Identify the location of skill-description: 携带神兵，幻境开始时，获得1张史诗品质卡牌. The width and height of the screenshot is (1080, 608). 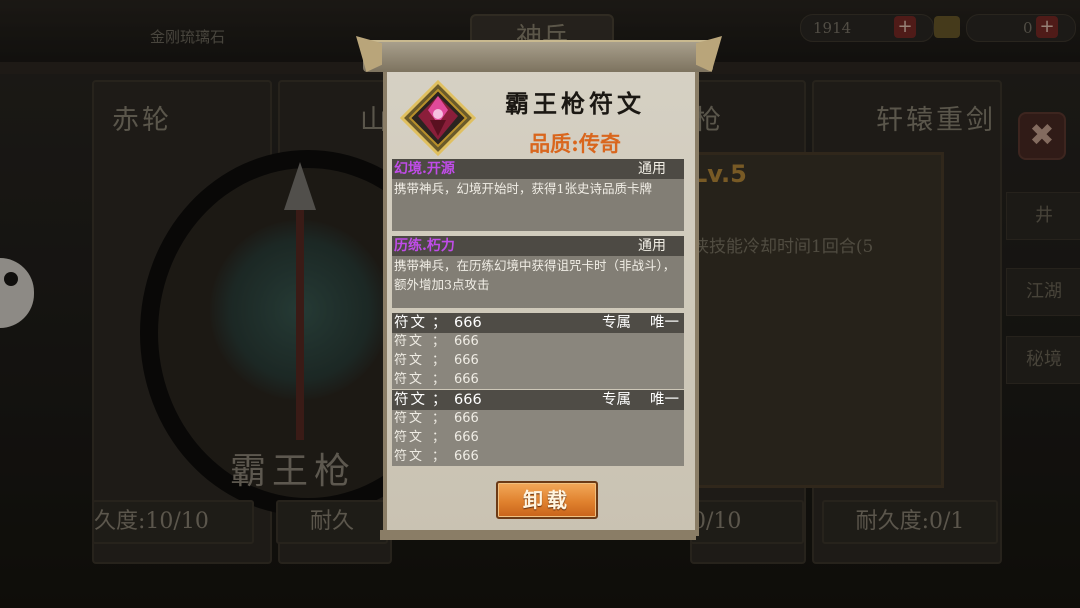
(523, 188).